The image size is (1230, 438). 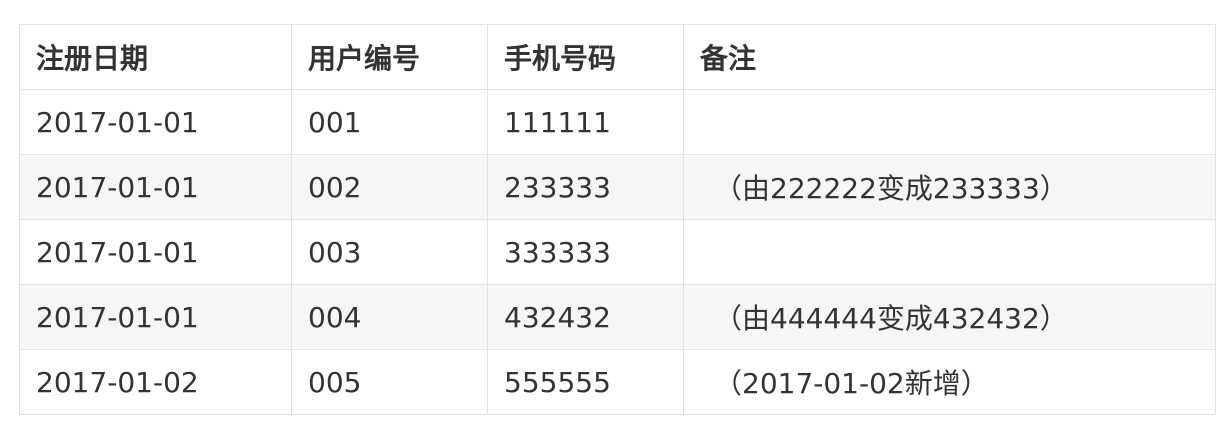 I want to click on table-row: 2017-01-01 002 233333 （由222222变成233333）, so click(x=617, y=187).